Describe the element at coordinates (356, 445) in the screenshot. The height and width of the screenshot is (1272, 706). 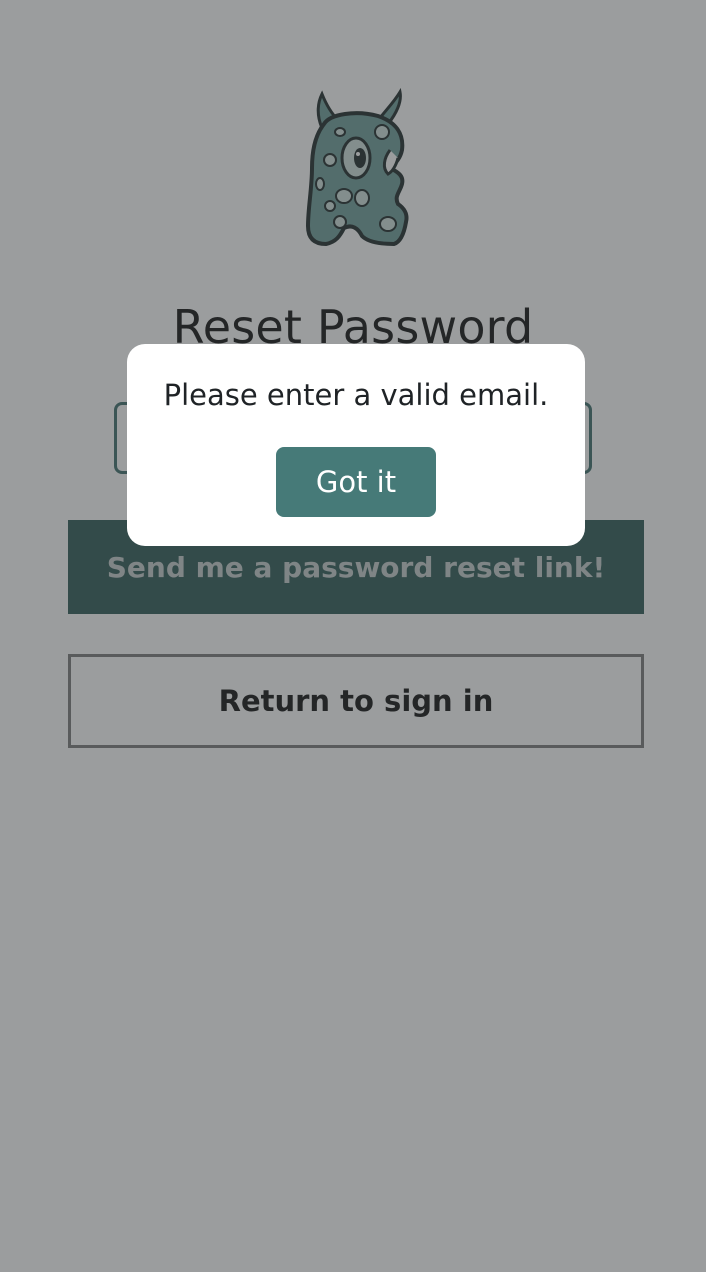
I see `alert-dialog: Please enter a valid email. Got it` at that location.